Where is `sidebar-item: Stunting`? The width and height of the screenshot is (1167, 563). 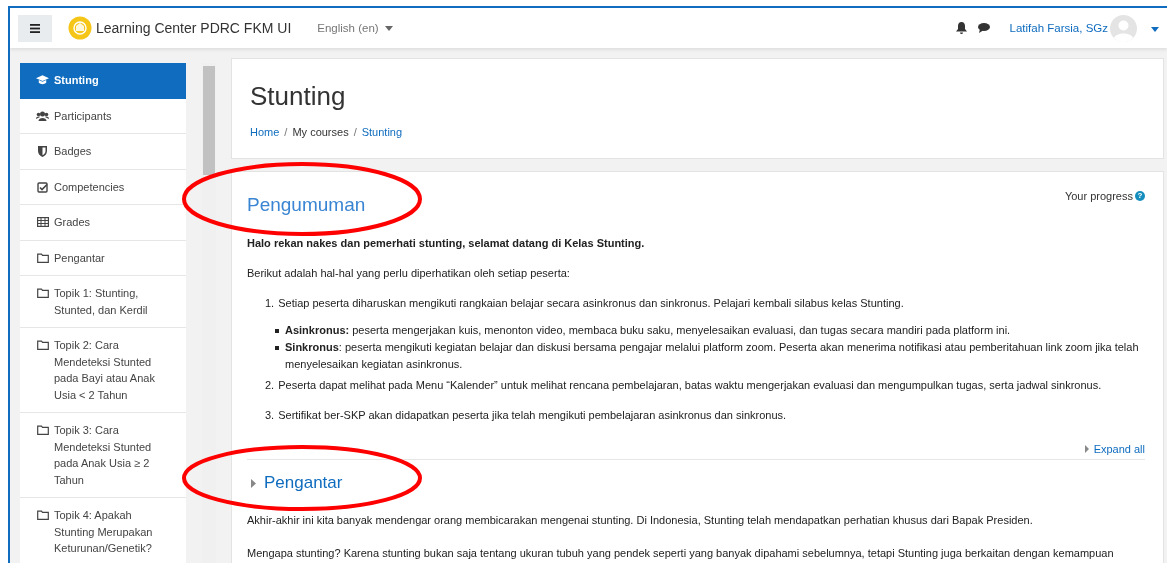
sidebar-item: Stunting is located at coordinates (103, 81).